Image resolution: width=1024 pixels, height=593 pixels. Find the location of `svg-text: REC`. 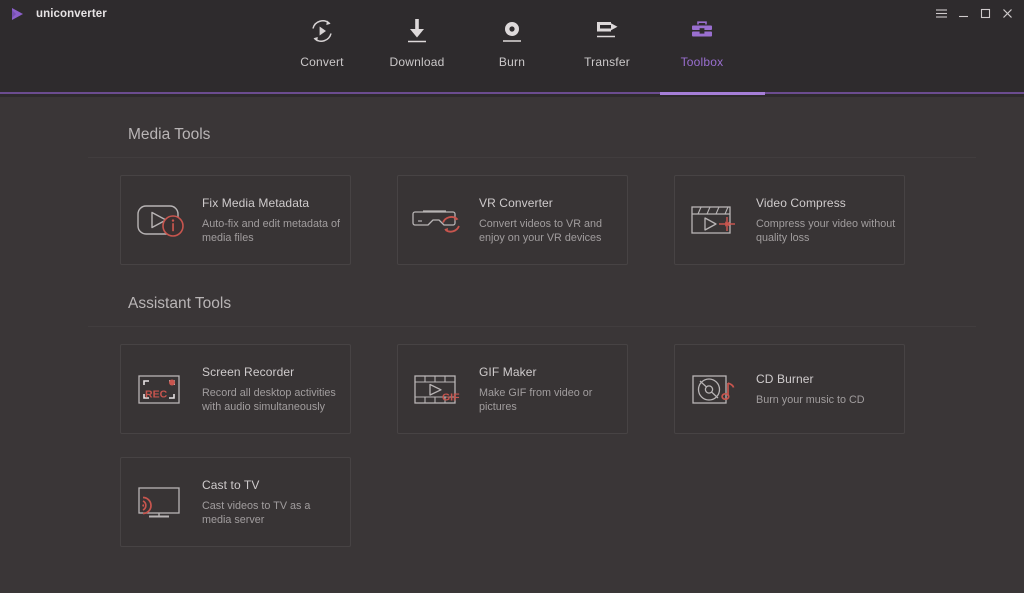

svg-text: REC is located at coordinates (156, 395).